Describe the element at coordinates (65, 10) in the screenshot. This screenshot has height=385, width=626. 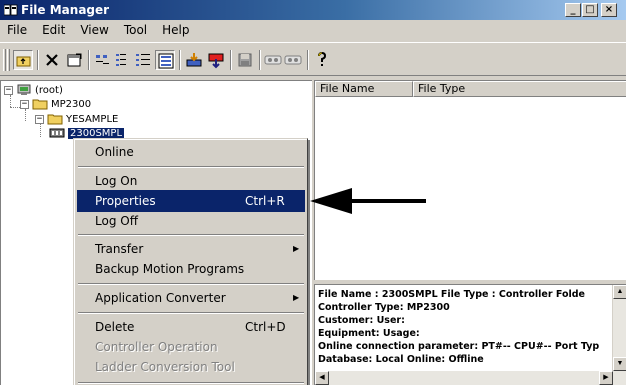
I see `window-title: File Manager` at that location.